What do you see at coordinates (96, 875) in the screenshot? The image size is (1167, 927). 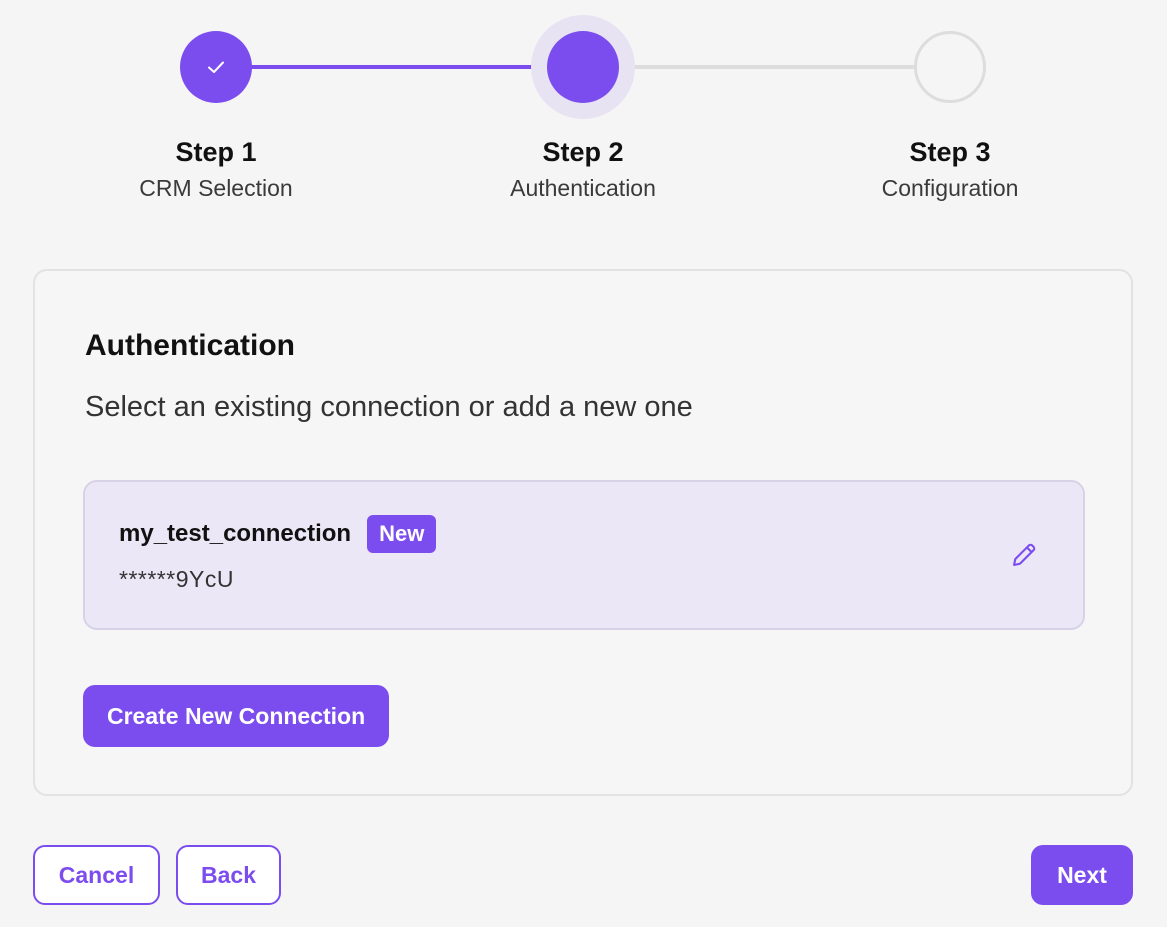 I see `cancel-button: Cancel` at bounding box center [96, 875].